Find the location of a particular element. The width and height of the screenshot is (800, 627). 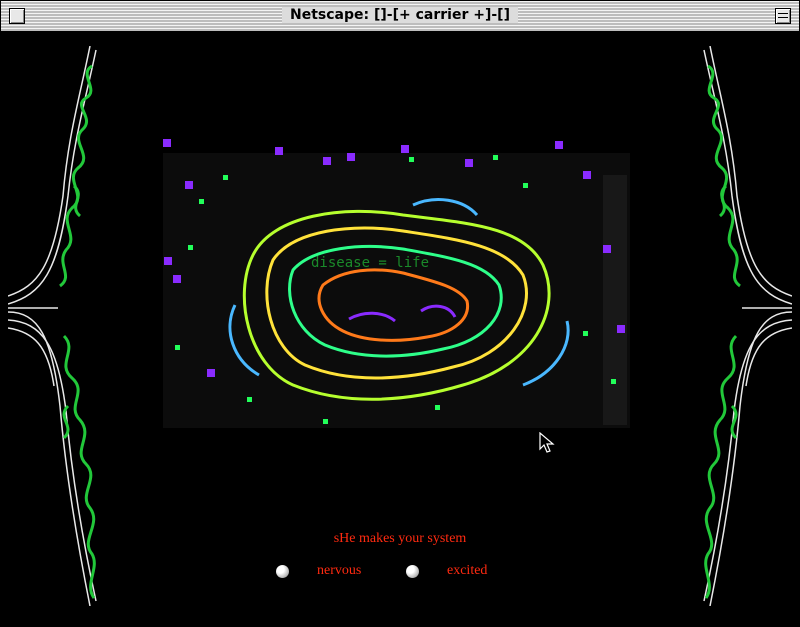

choice-excited-label: excited is located at coordinates (467, 571).